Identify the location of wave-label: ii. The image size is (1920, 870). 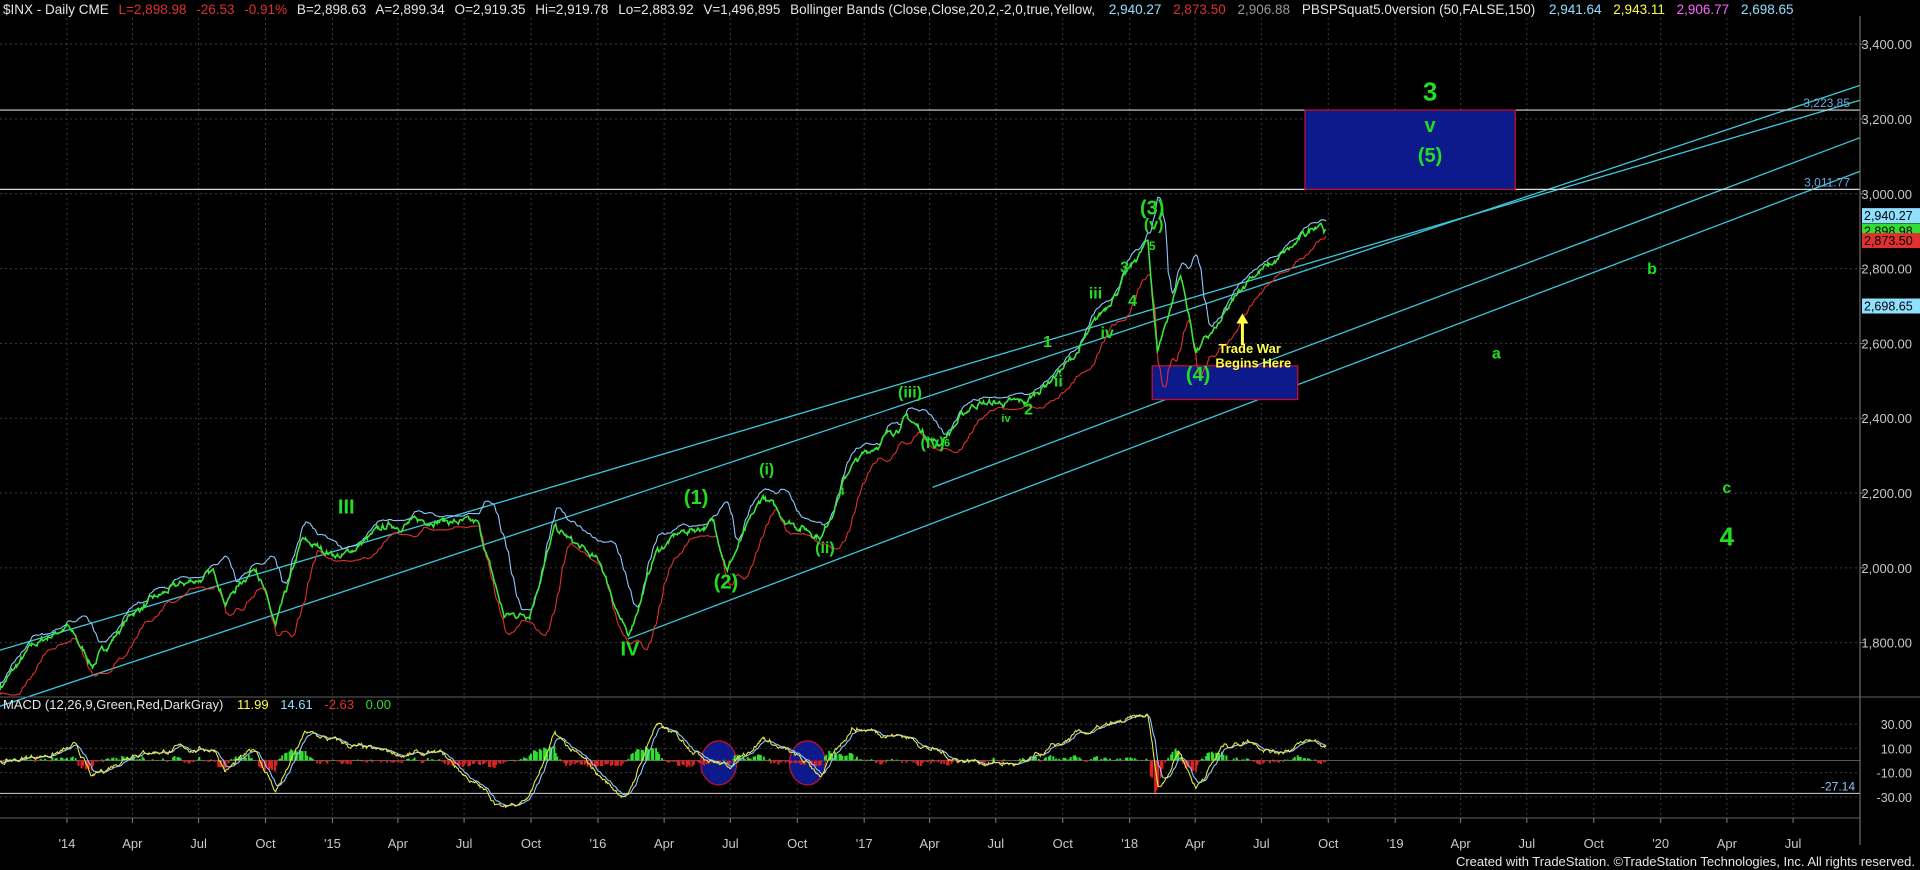
(1058, 381).